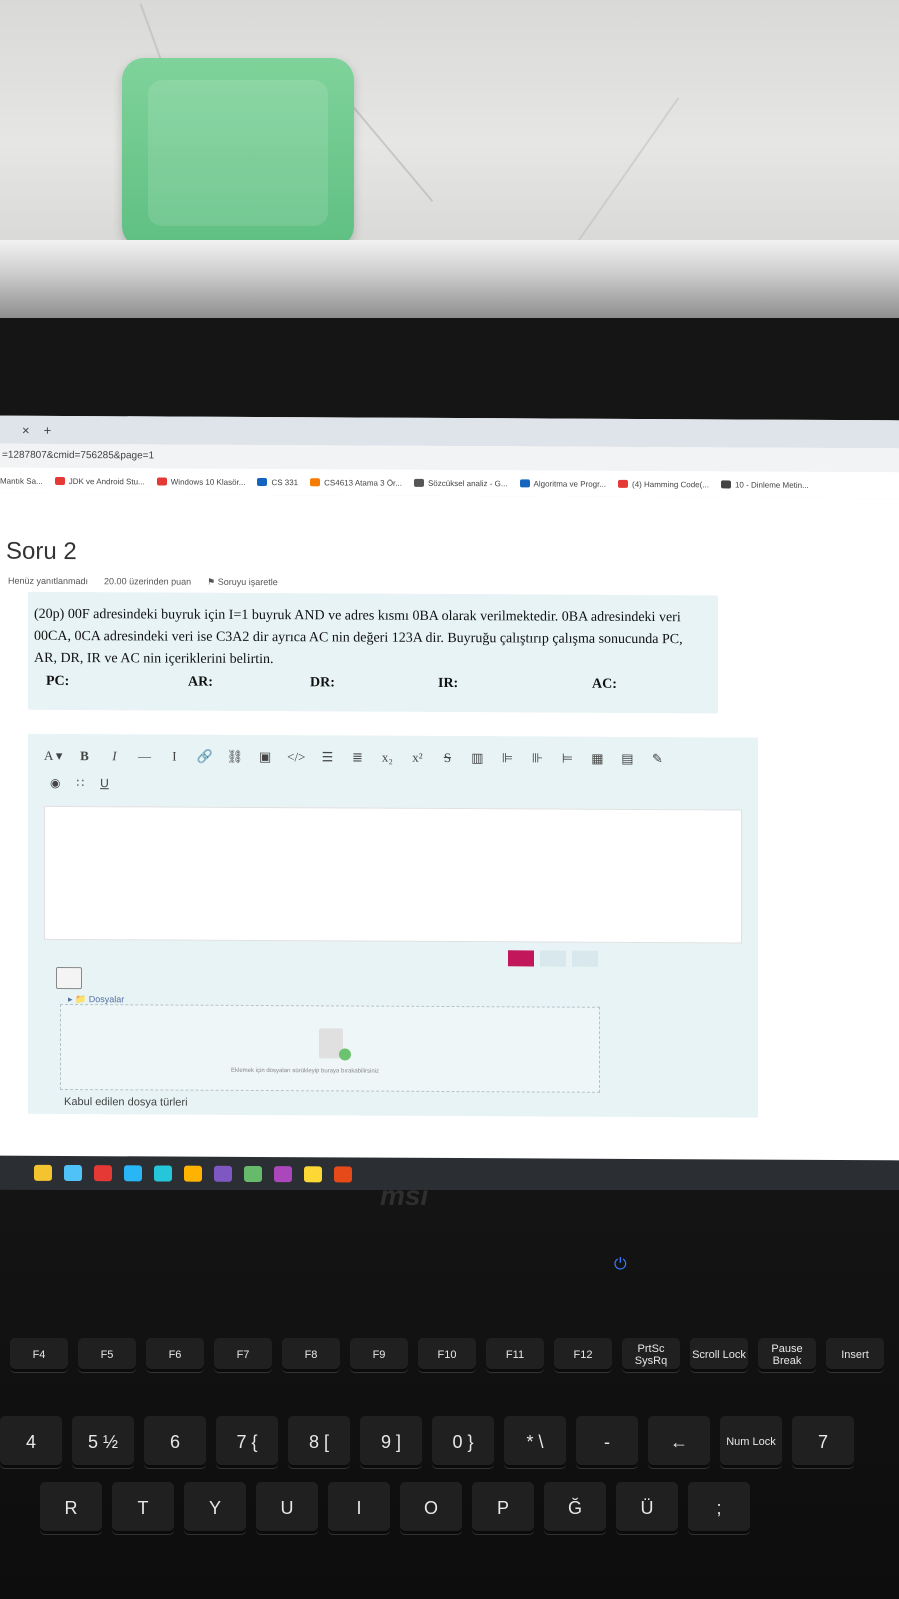 The image size is (899, 1599). Describe the element at coordinates (84, 756) in the screenshot. I see `bold-button: B` at that location.